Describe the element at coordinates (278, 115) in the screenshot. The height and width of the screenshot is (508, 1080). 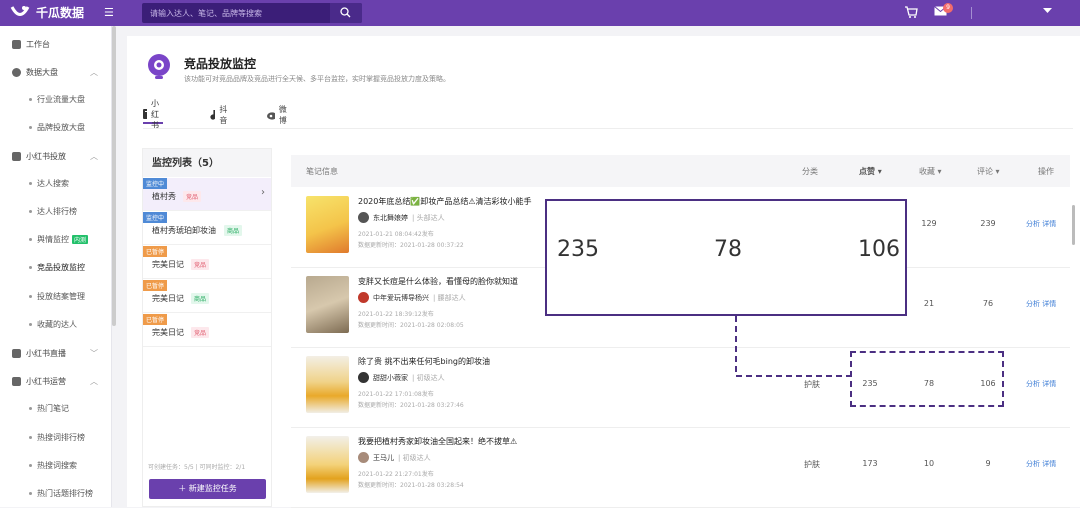
I see `tab-weibo: 微博` at that location.